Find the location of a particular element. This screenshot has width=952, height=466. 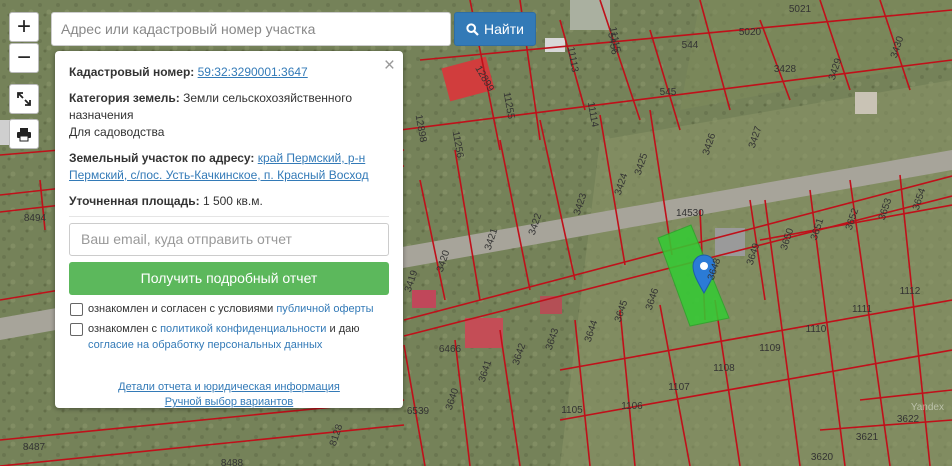

parcel-number: 5020 is located at coordinates (750, 32).